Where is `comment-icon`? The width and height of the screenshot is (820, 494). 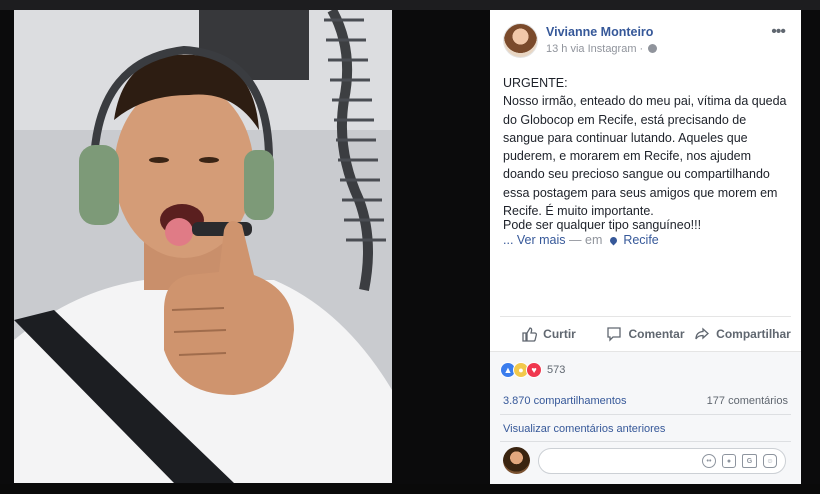 comment-icon is located at coordinates (614, 334).